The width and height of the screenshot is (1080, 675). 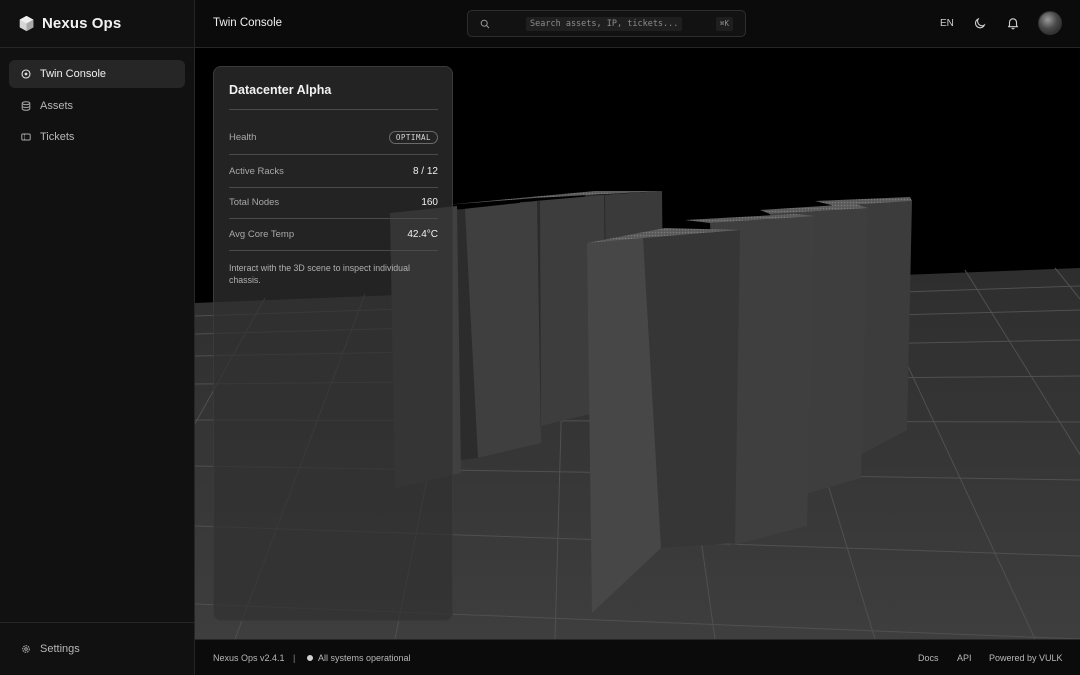 What do you see at coordinates (947, 23) in the screenshot?
I see `language-toggle: EN` at bounding box center [947, 23].